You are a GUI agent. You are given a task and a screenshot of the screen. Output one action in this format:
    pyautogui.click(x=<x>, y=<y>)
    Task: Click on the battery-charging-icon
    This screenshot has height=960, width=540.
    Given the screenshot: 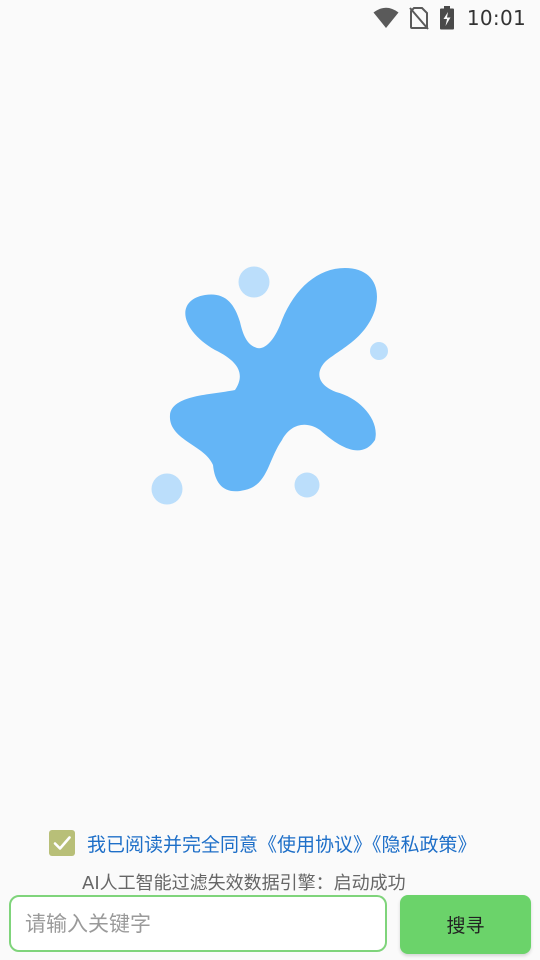 What is the action you would take?
    pyautogui.click(x=447, y=18)
    